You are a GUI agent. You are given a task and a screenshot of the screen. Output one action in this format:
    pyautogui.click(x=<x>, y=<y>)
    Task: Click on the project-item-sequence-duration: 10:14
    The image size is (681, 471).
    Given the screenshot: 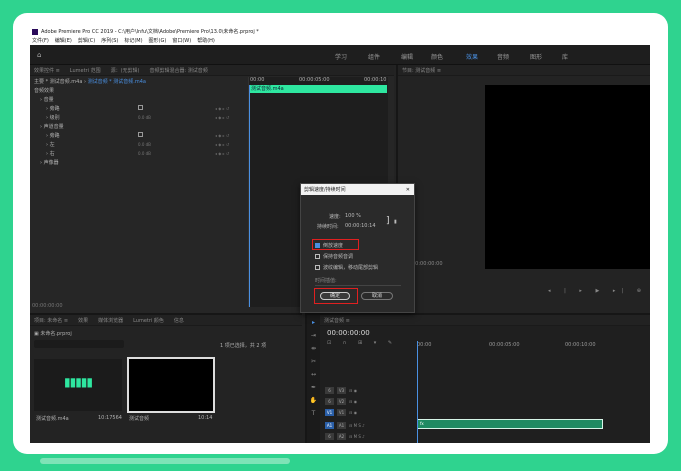 What is the action you would take?
    pyautogui.click(x=205, y=418)
    